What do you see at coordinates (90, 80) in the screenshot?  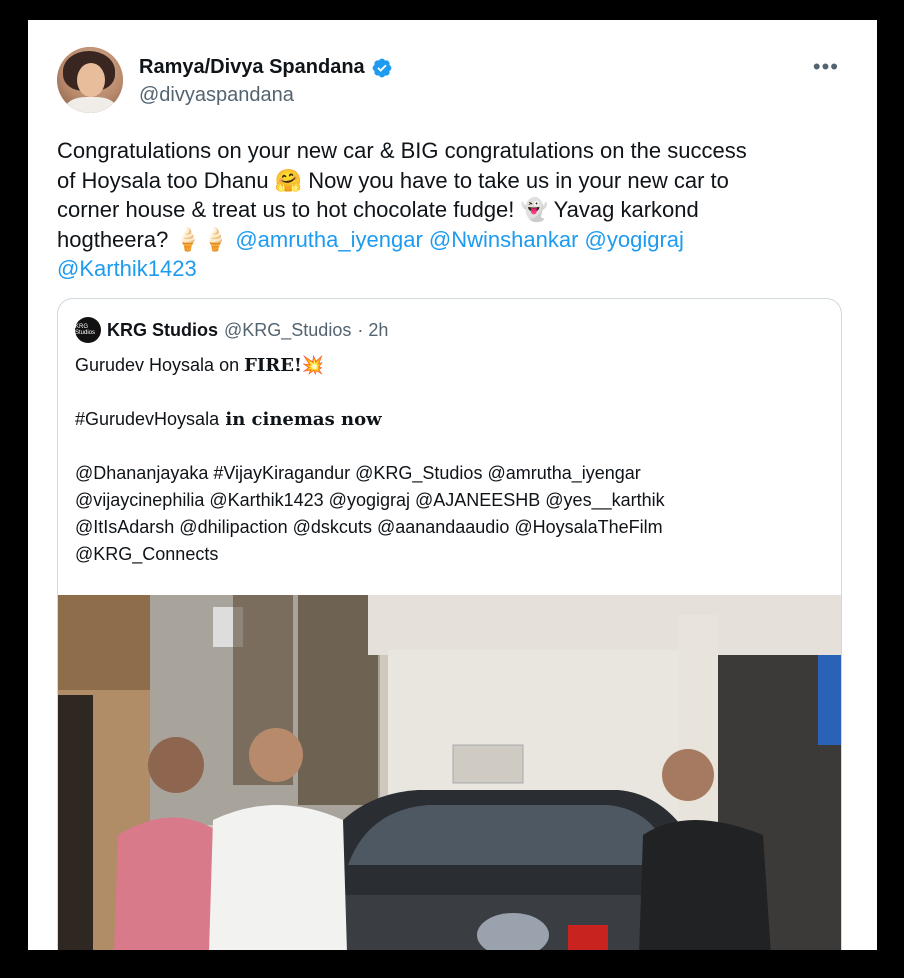 I see `avatar` at bounding box center [90, 80].